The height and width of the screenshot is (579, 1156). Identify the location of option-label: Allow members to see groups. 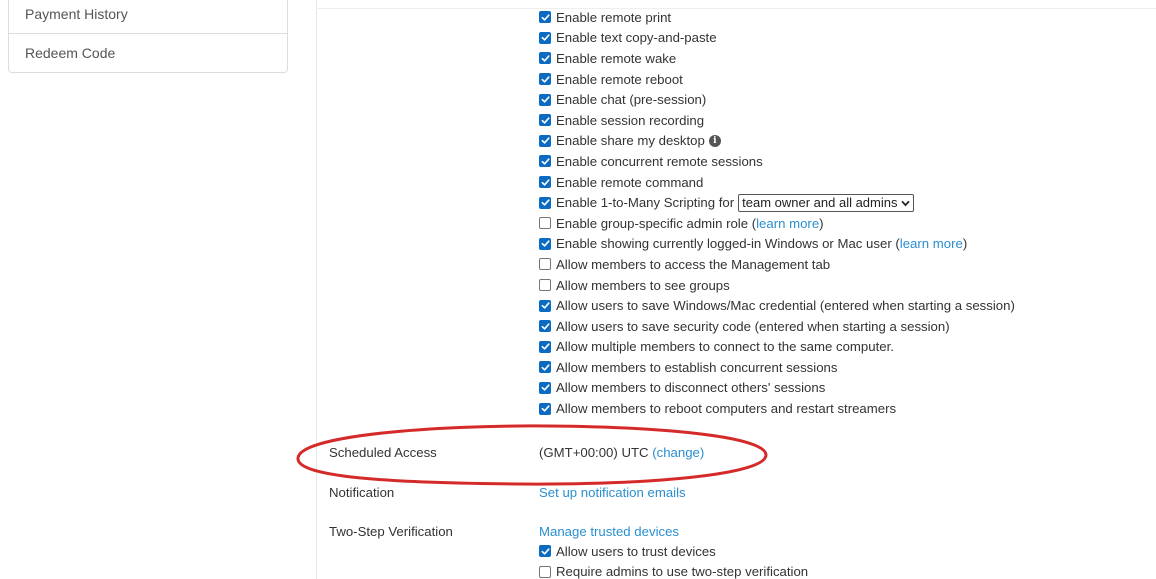
(643, 285).